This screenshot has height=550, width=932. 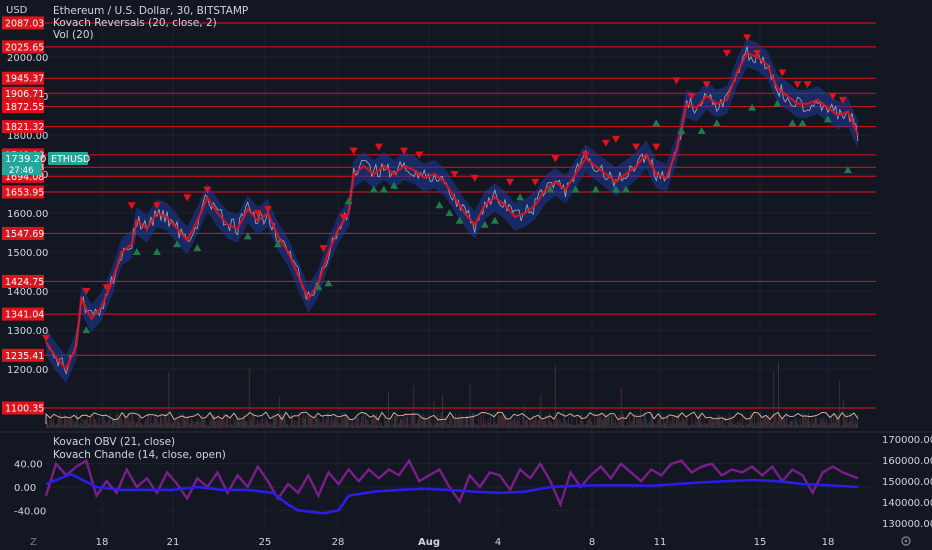 I want to click on indicator-legend-chande: Kovach Chande (14, close, open), so click(x=139, y=455).